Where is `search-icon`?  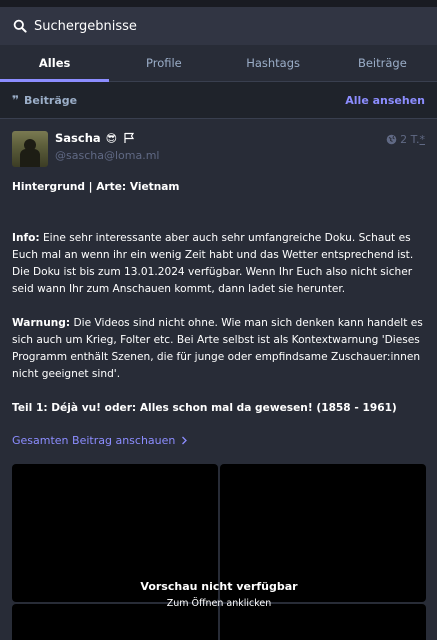 search-icon is located at coordinates (20, 26).